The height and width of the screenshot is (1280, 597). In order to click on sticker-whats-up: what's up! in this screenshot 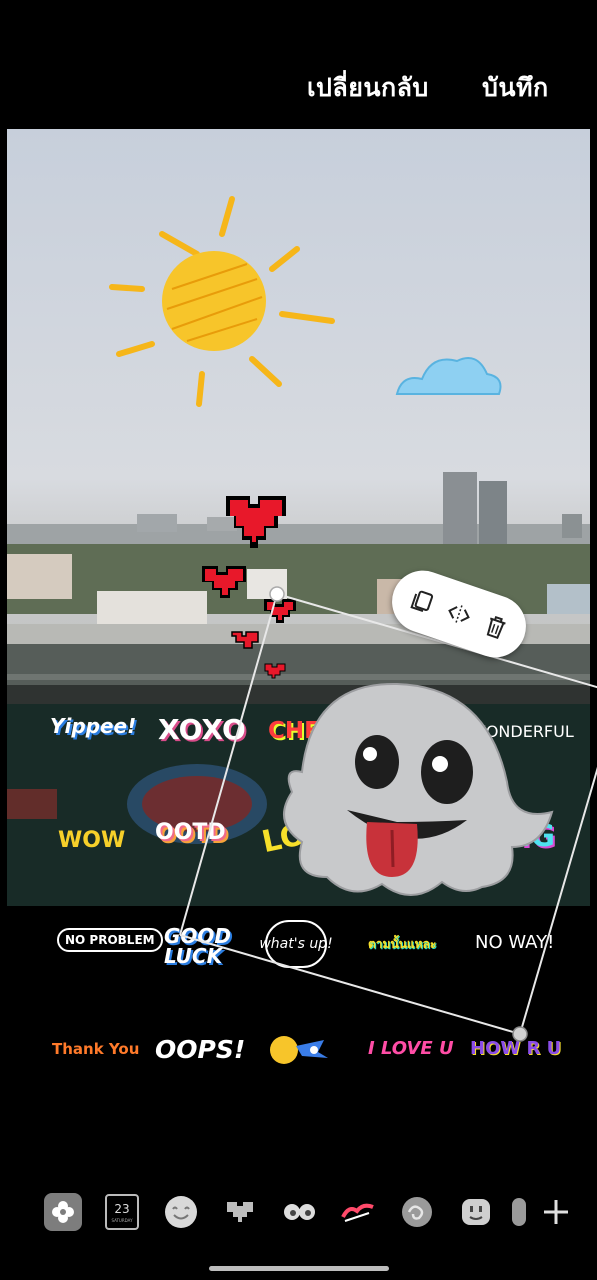, I will do `click(296, 944)`.